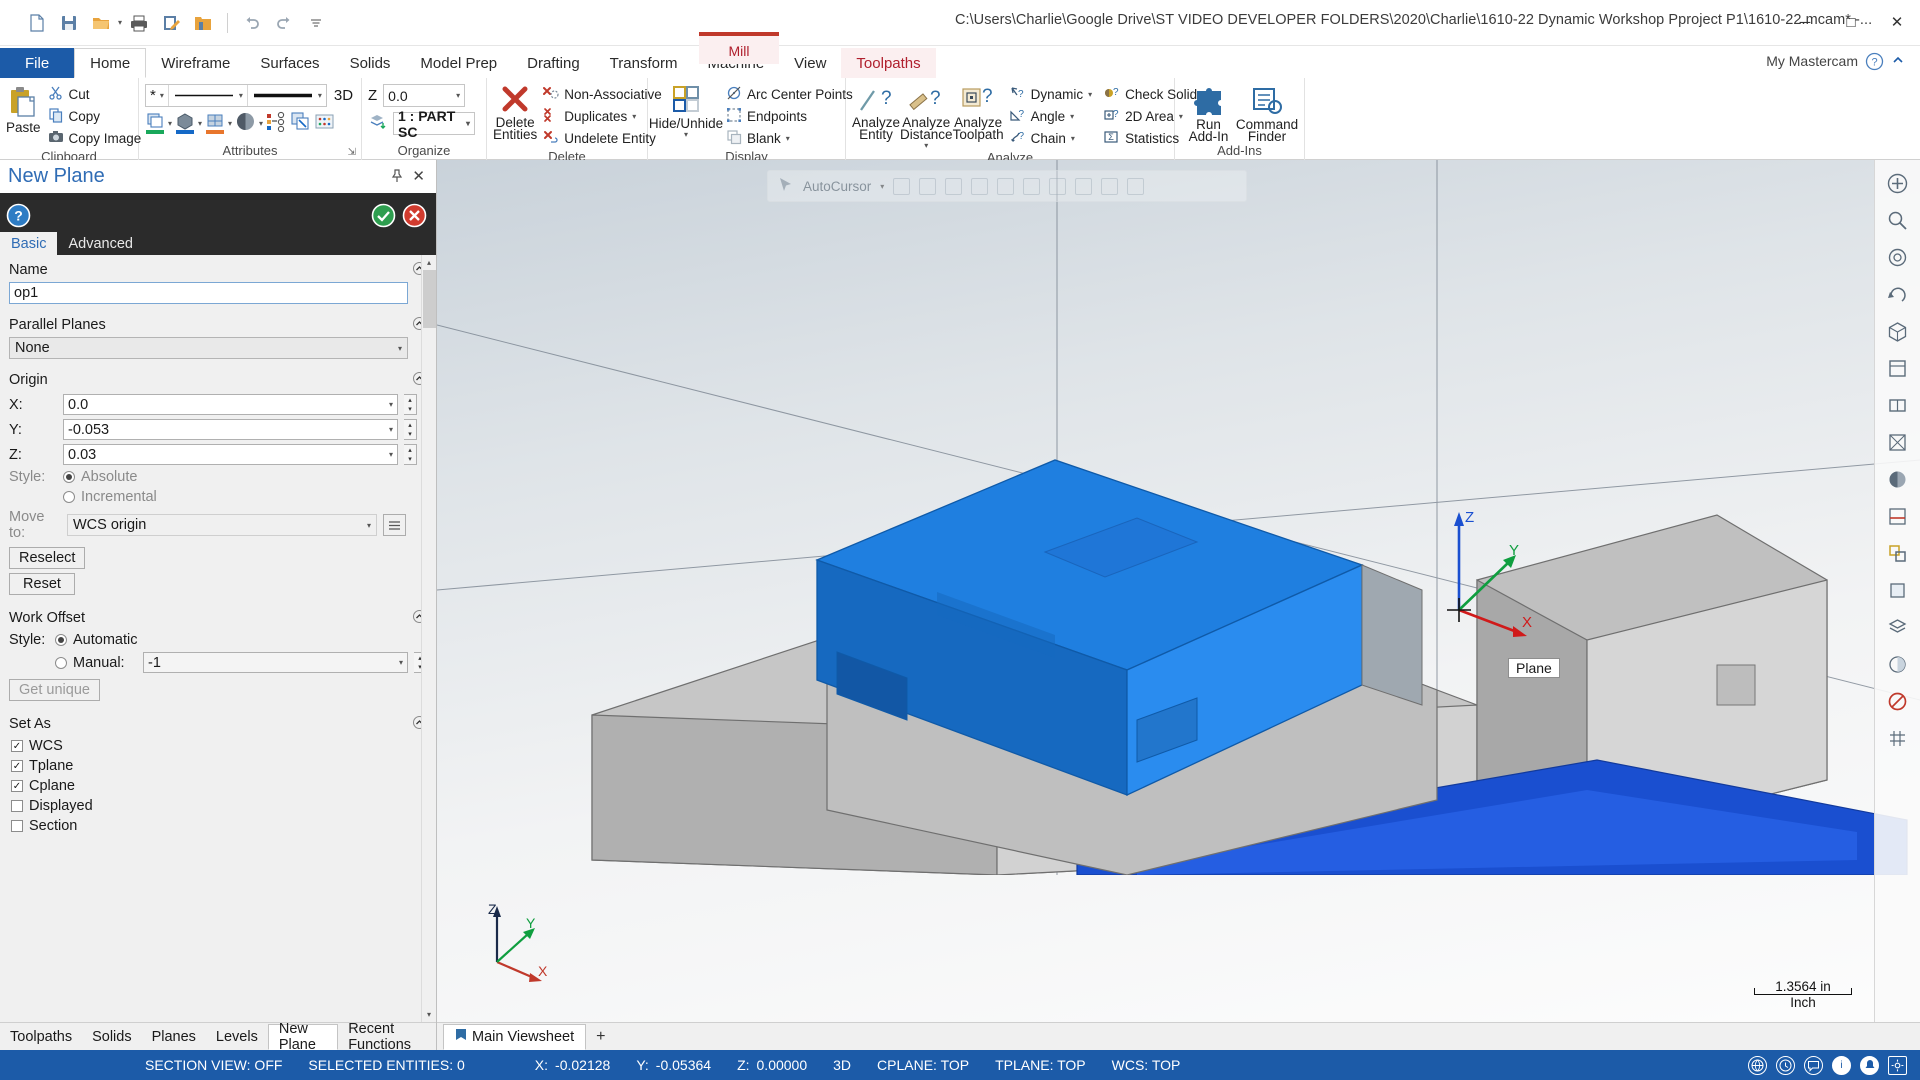  What do you see at coordinates (980, 186) in the screenshot?
I see `autocursor-option-4-icon` at bounding box center [980, 186].